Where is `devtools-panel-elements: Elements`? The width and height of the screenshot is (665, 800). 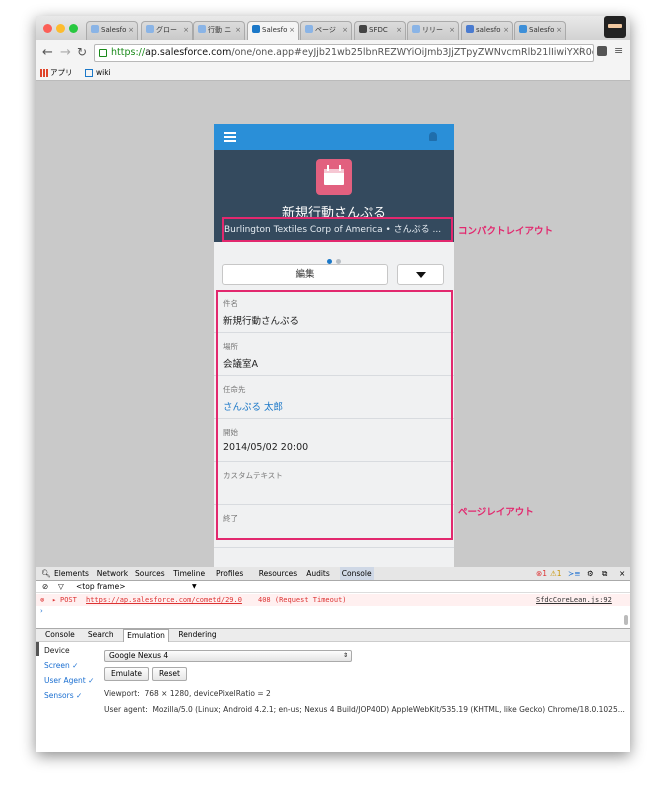
devtools-panel-elements: Elements is located at coordinates (71, 573).